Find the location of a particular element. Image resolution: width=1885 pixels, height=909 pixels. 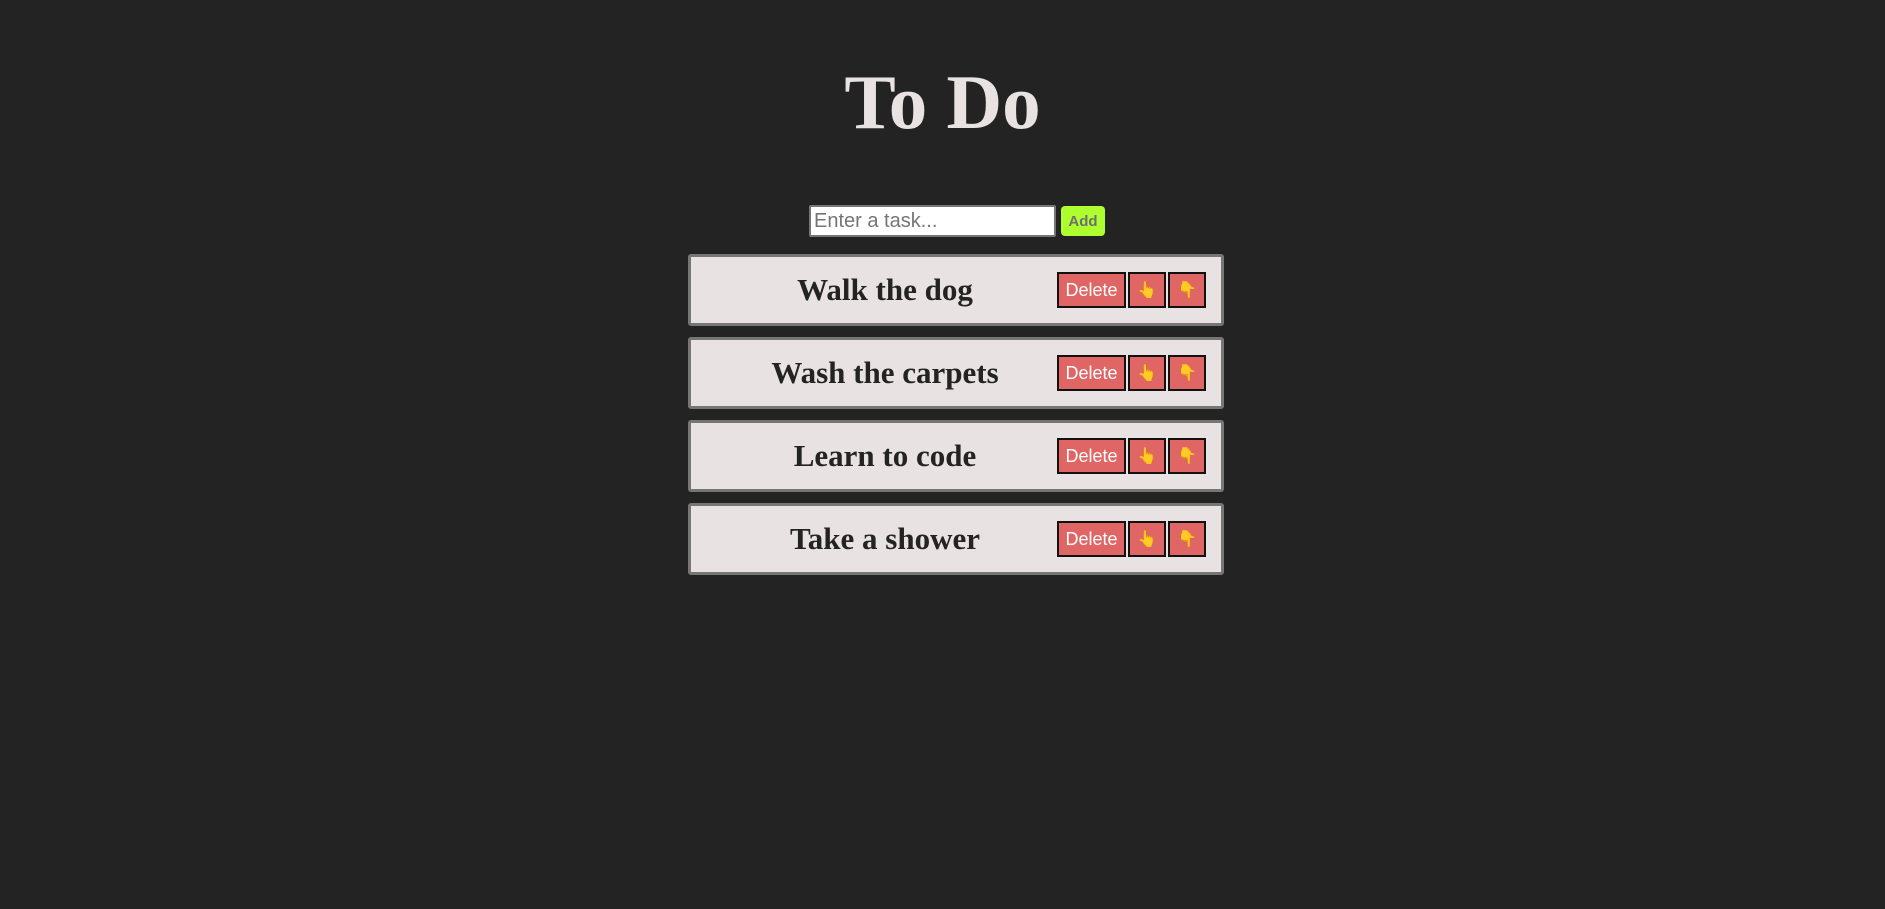

task-text: Learn to code is located at coordinates (885, 455).